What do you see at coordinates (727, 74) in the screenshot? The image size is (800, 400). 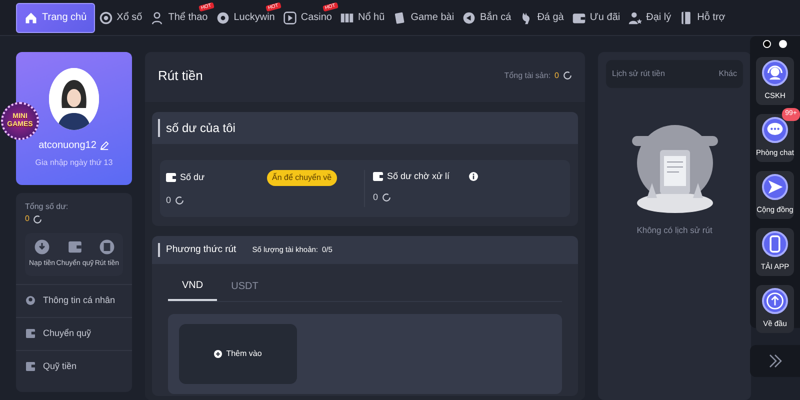 I see `other-link: Khác` at bounding box center [727, 74].